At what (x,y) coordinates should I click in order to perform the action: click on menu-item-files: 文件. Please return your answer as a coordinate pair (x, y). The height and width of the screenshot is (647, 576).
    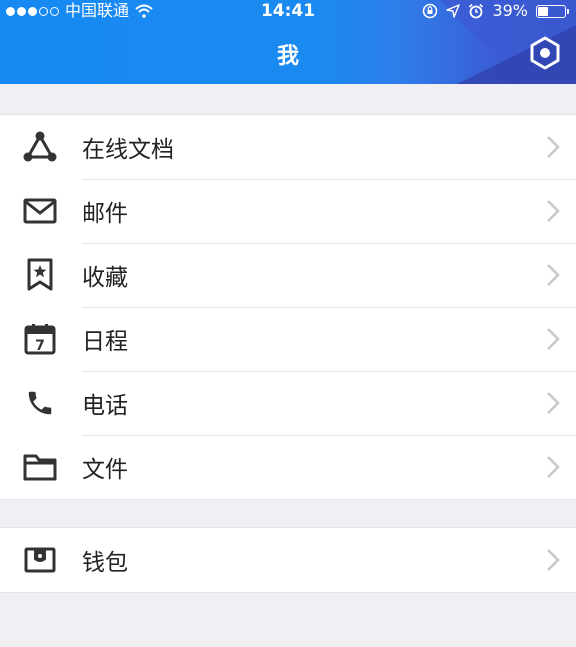
    Looking at the image, I should click on (288, 467).